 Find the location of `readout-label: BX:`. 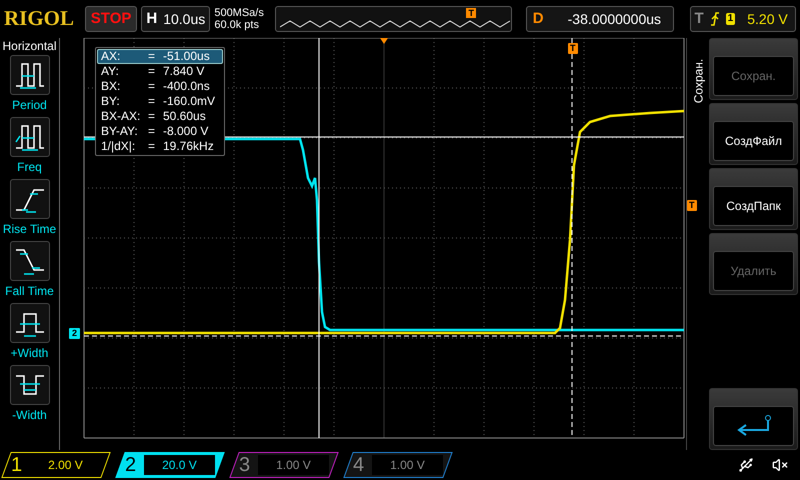

readout-label: BX: is located at coordinates (111, 86).